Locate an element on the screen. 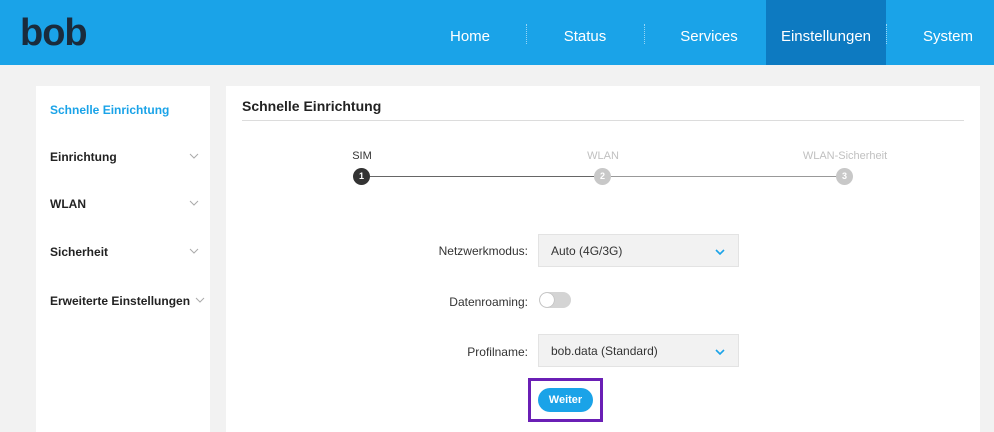 This screenshot has height=432, width=994. step-label-wlan: WLAN is located at coordinates (603, 156).